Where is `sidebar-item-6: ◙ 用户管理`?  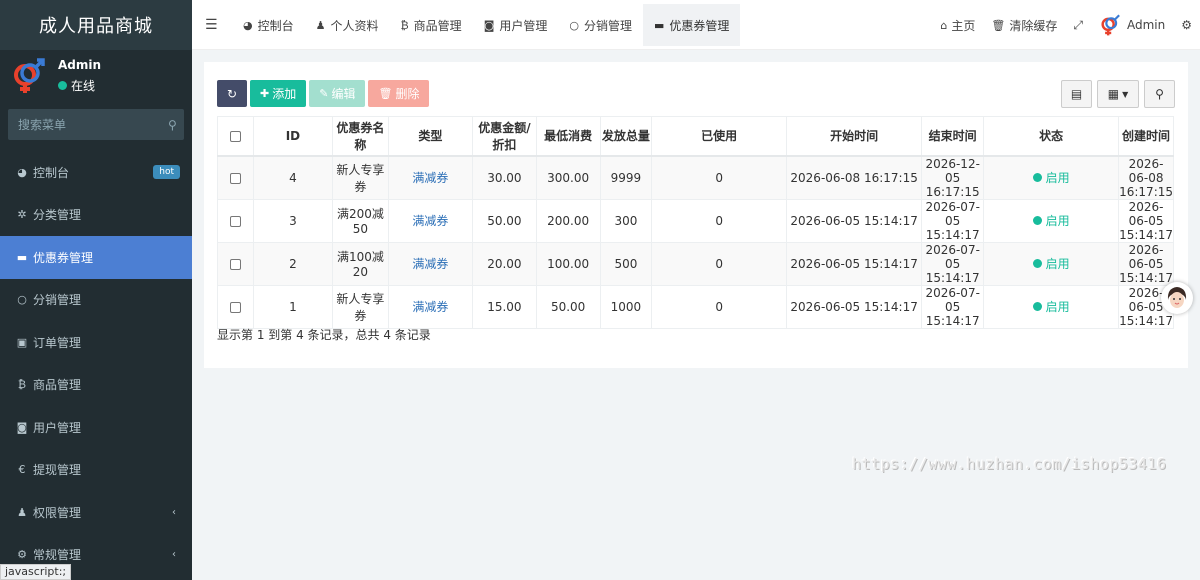
sidebar-item-6: ◙ 用户管理 is located at coordinates (96, 427).